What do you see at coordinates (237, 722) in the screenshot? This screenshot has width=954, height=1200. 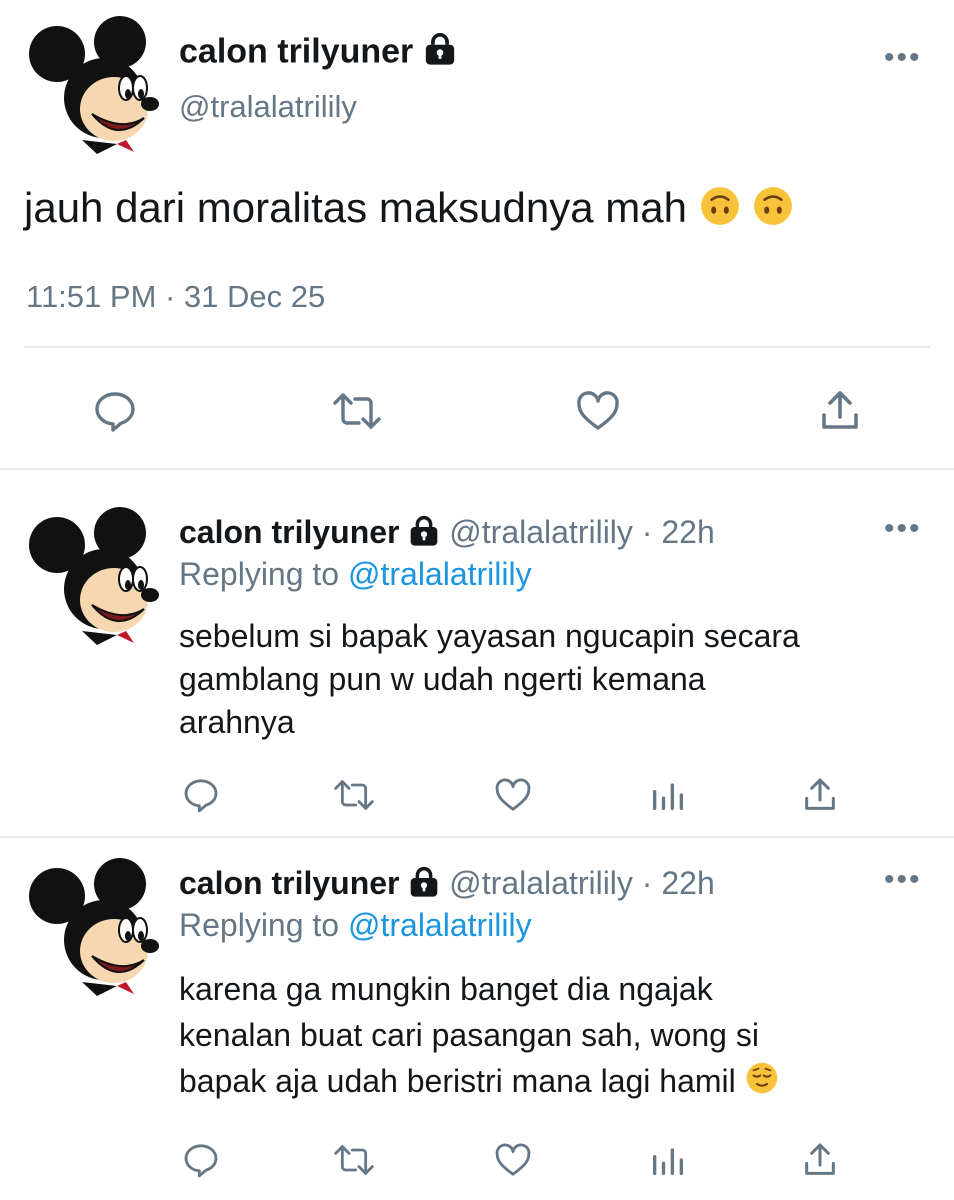 I see `reply-text-line: arahnya` at bounding box center [237, 722].